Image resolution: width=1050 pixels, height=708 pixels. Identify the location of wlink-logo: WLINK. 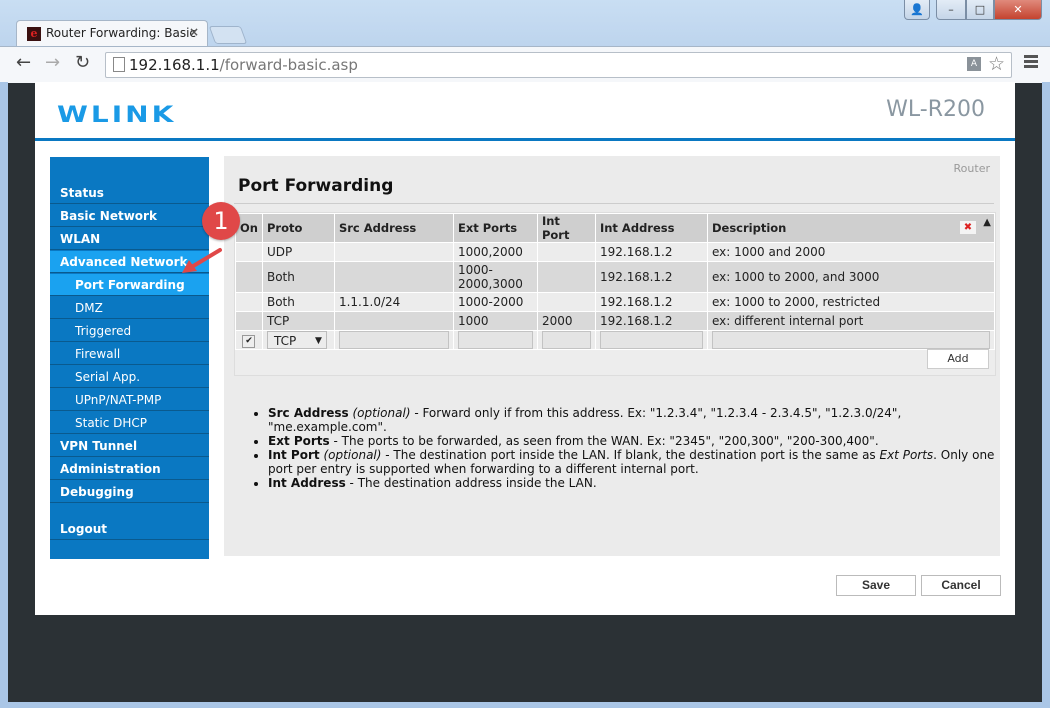
(117, 114).